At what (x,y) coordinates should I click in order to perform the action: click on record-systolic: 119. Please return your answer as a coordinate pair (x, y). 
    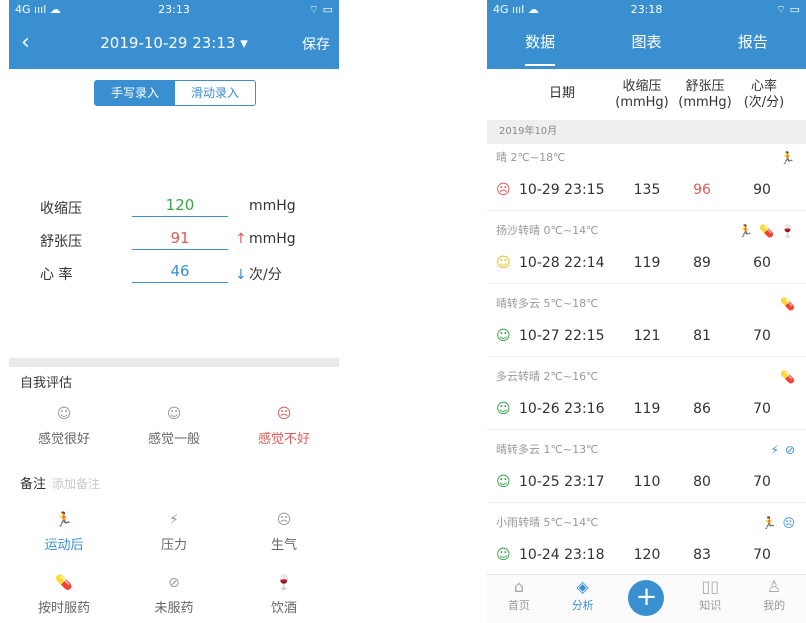
    Looking at the image, I should click on (647, 263).